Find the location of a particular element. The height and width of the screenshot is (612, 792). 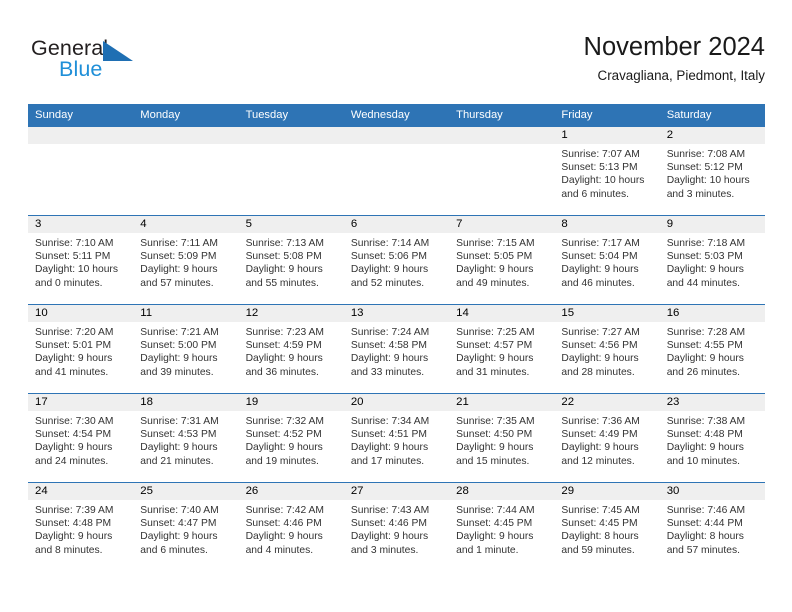

day-detail-sunset: Sunset: 5:00 PM is located at coordinates (178, 346).